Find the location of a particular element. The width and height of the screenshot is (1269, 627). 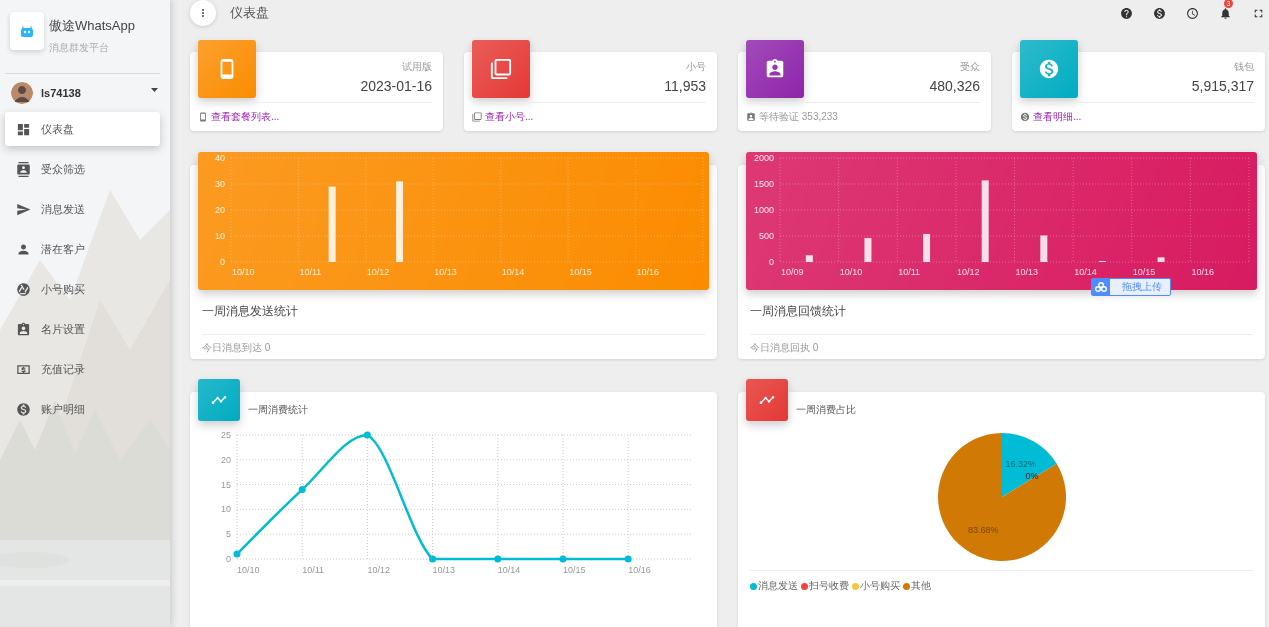

axis-label: 10/09 is located at coordinates (792, 272).